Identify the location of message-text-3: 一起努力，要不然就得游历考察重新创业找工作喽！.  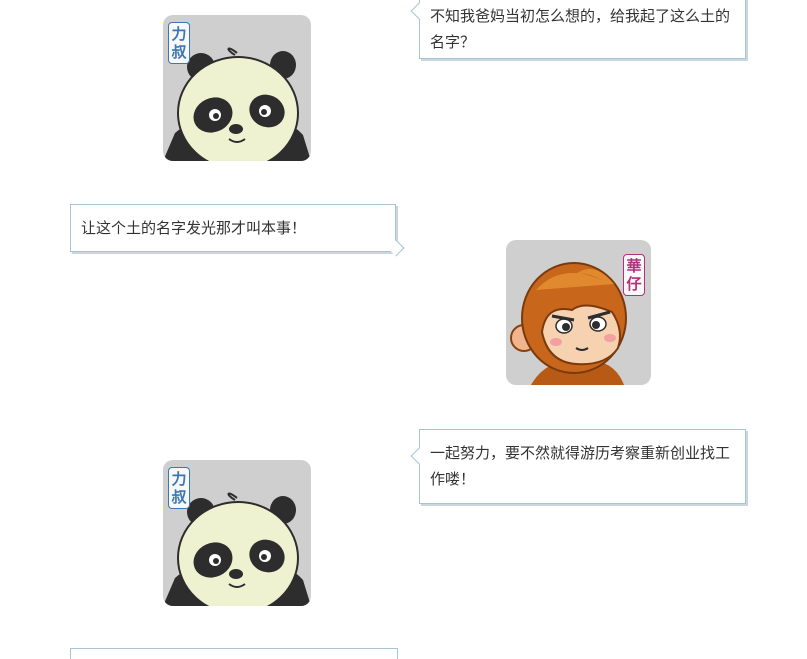
(580, 466).